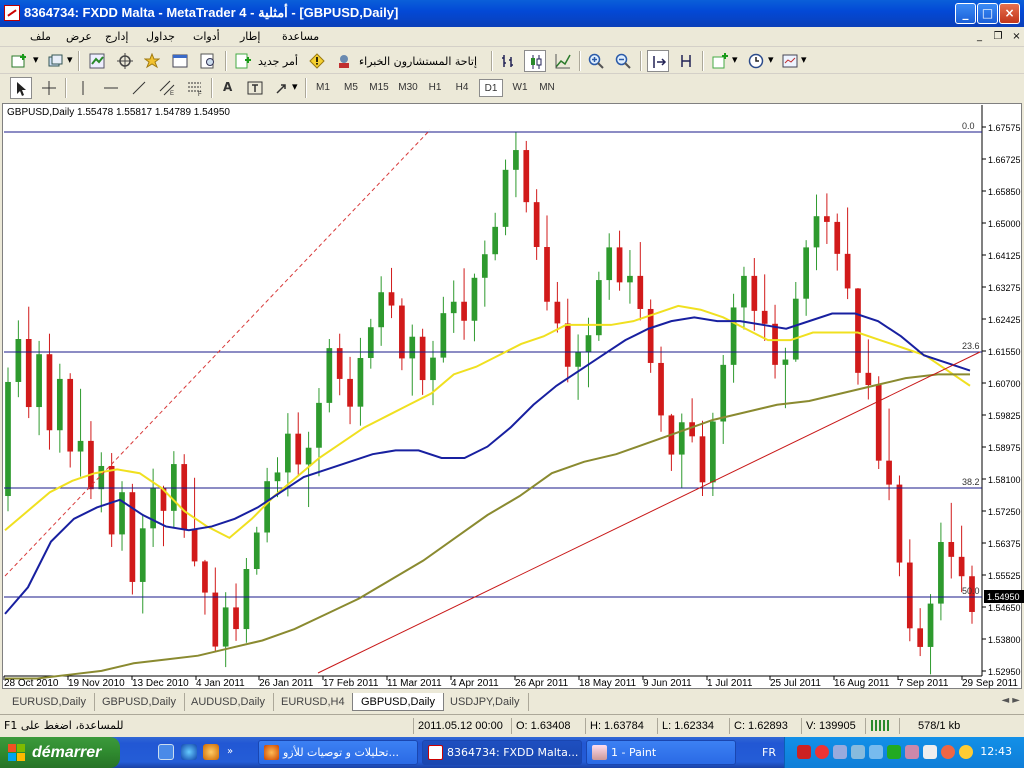 The height and width of the screenshot is (768, 1024). What do you see at coordinates (228, 702) in the screenshot?
I see `tab-audusd-daily: AUDUSD,Daily` at bounding box center [228, 702].